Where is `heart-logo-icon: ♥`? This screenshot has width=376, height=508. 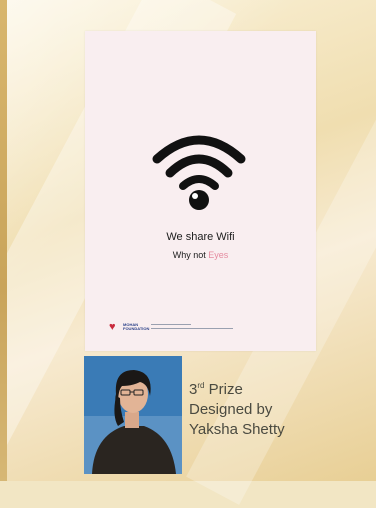 heart-logo-icon: ♥ is located at coordinates (112, 327).